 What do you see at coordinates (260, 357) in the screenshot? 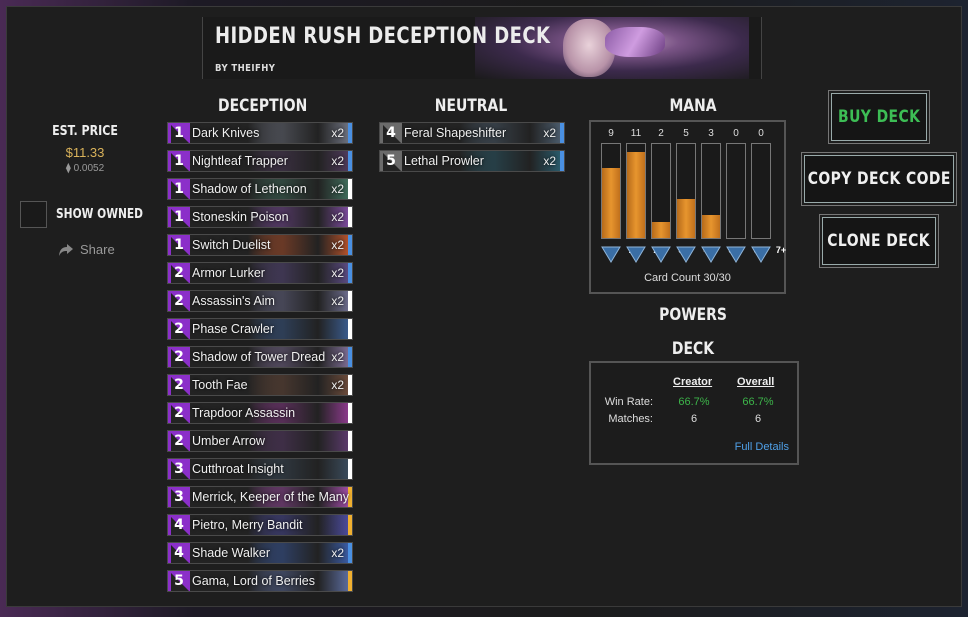
I see `card-row: 2 Shadow of Tower Dread x2` at bounding box center [260, 357].